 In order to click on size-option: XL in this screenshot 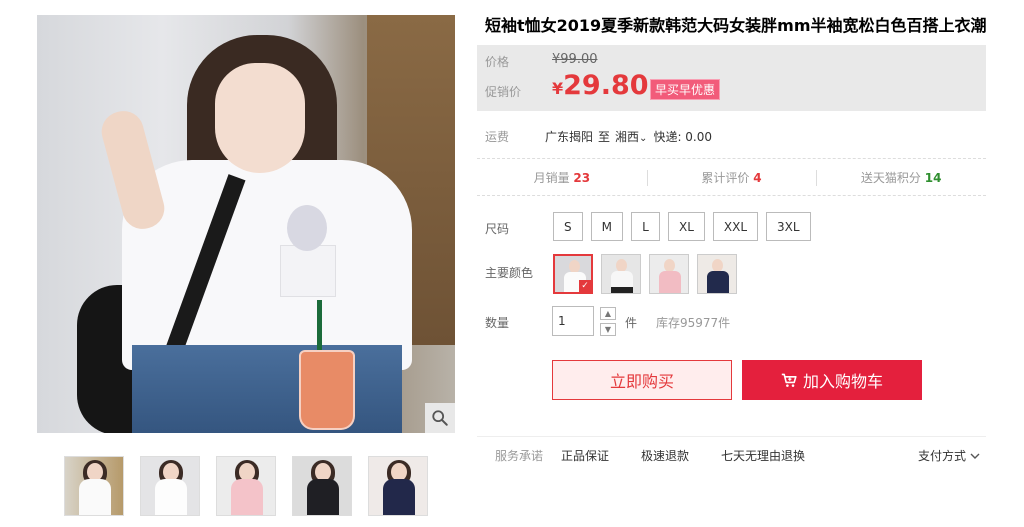, I will do `click(686, 226)`.